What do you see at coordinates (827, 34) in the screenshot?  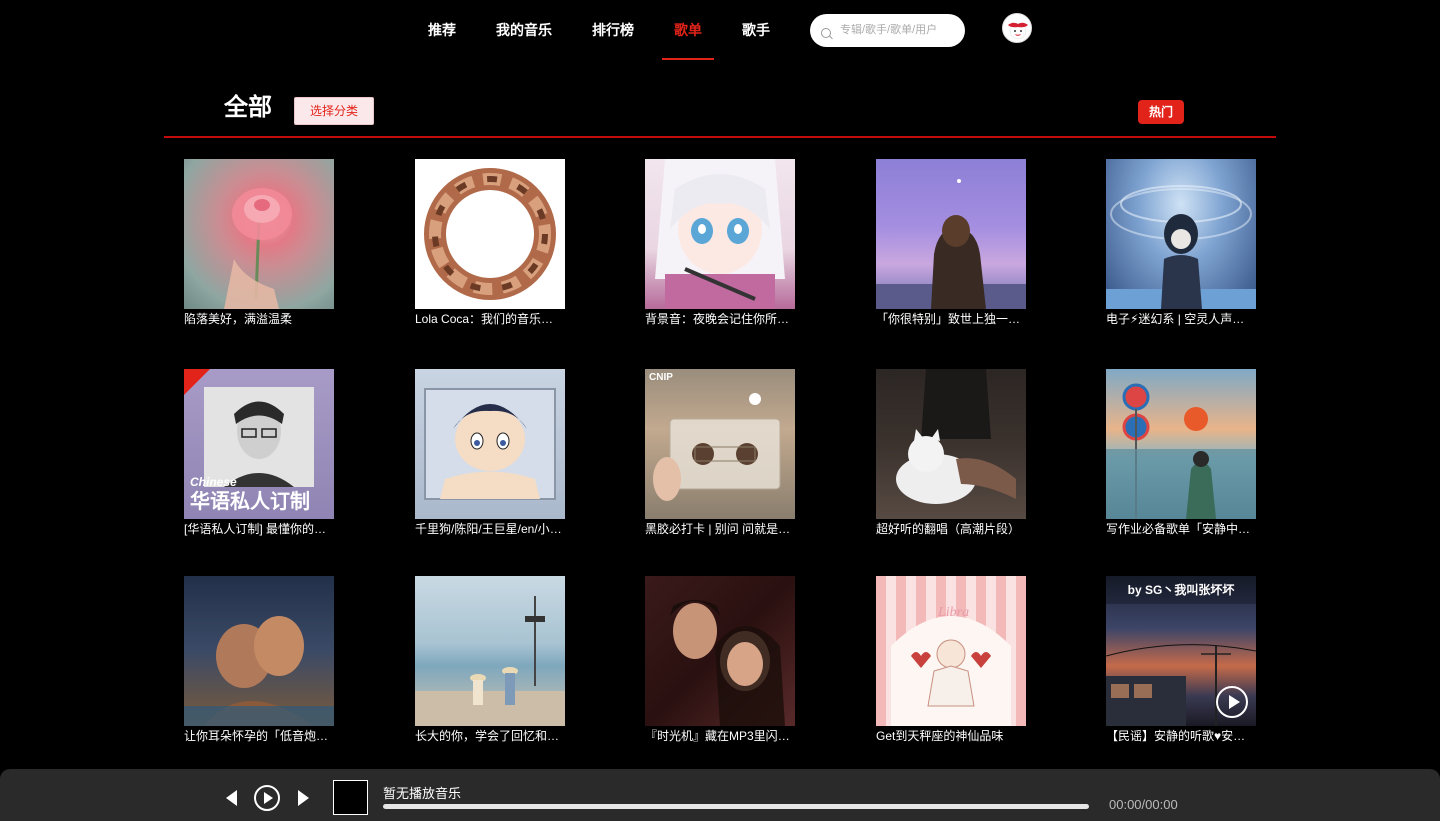 I see `search-icon` at bounding box center [827, 34].